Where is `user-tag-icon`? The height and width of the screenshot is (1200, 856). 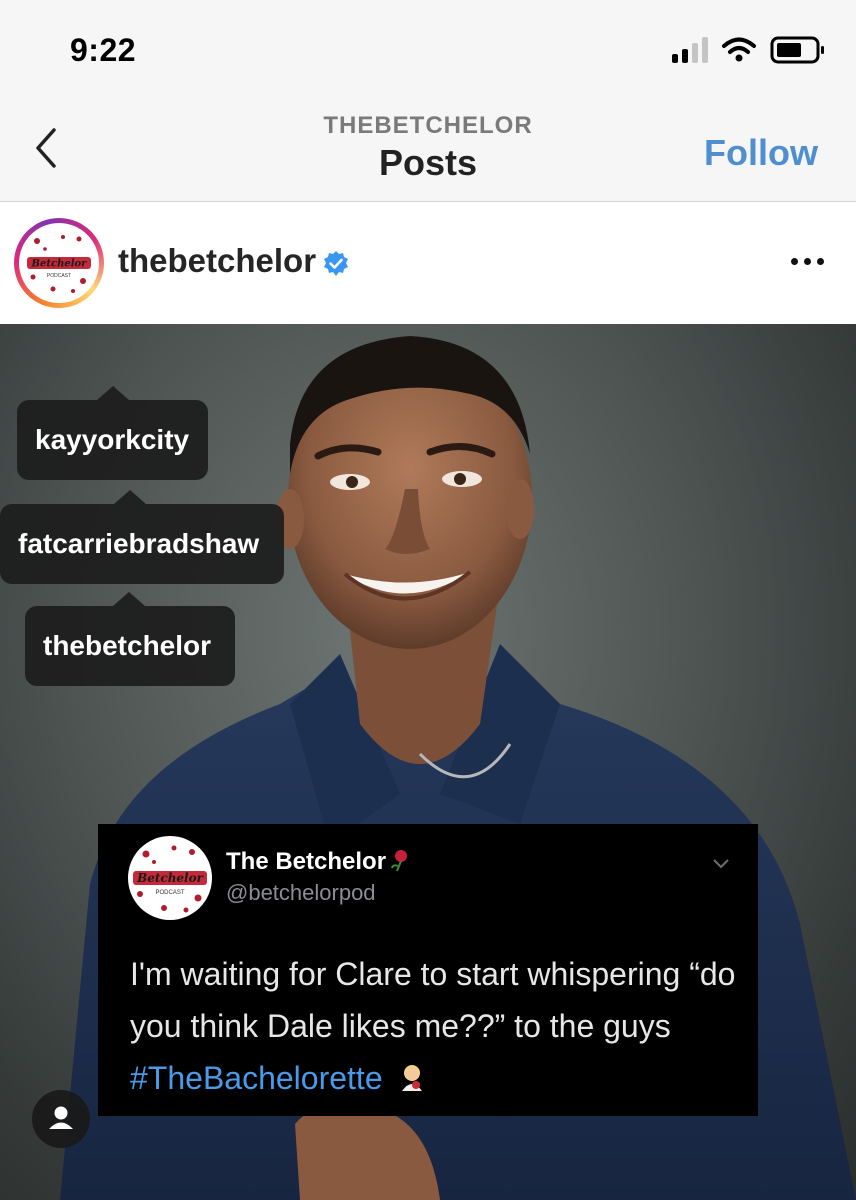
user-tag-icon is located at coordinates (61, 1119).